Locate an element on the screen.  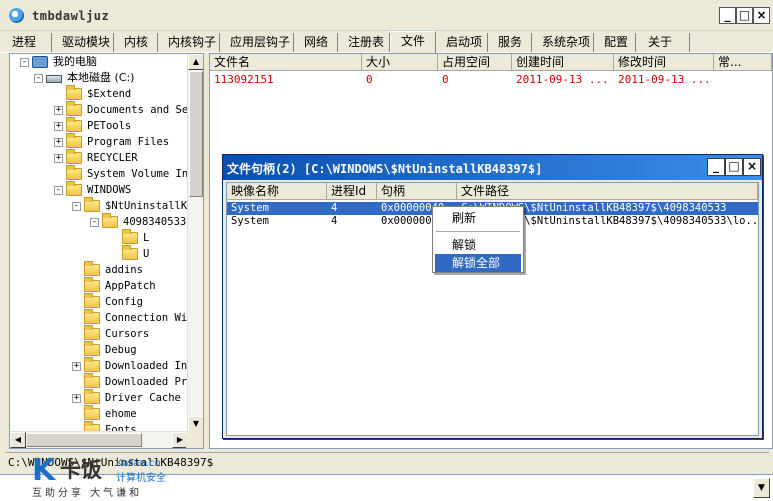
tree-vertical-scrollbar: ▲ ▼ is located at coordinates (195, 243).